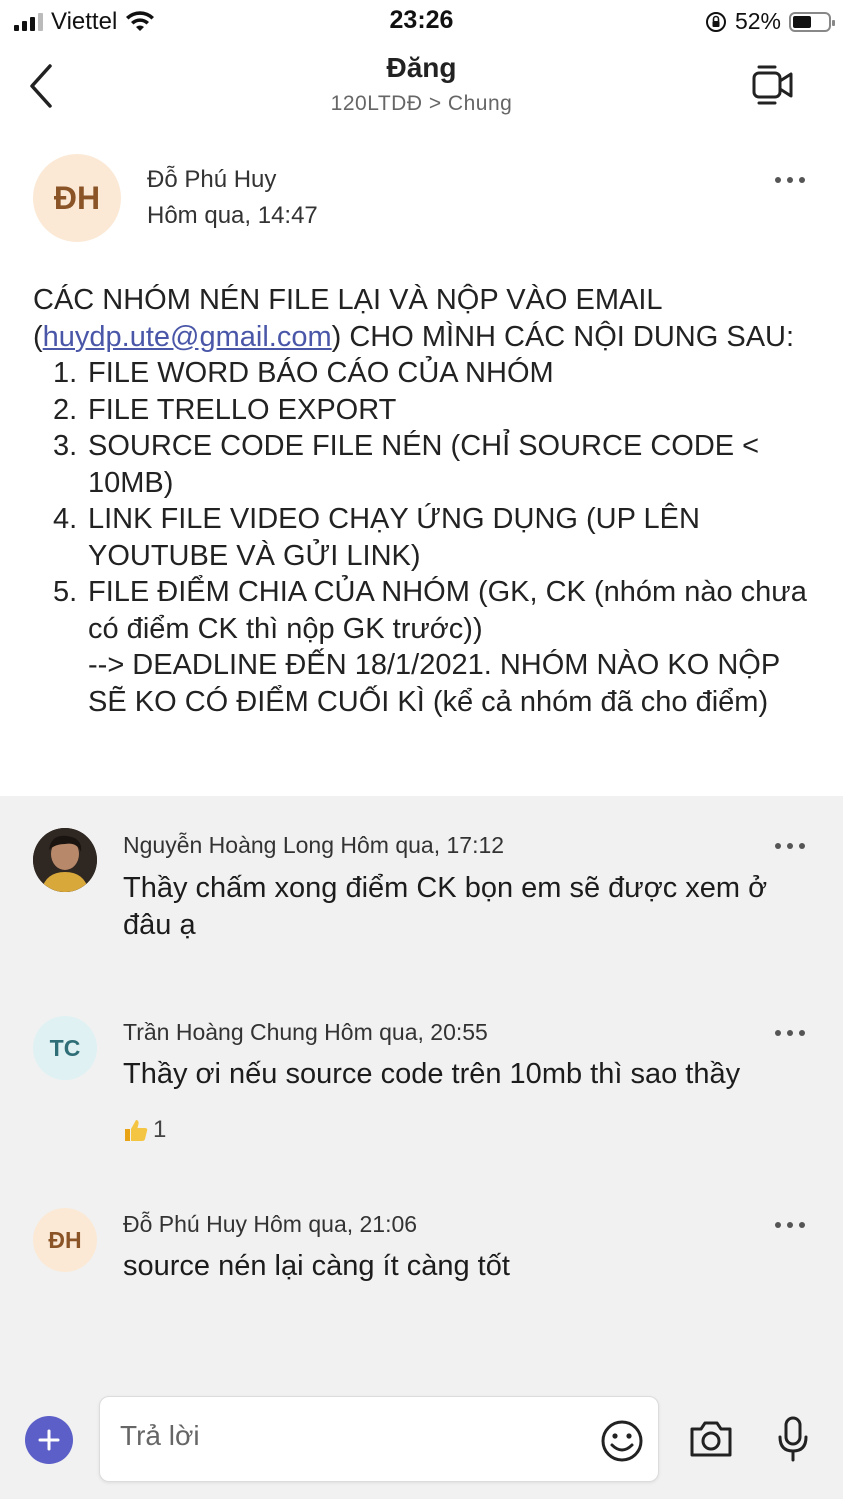 The image size is (843, 1499). Describe the element at coordinates (802, 21) in the screenshot. I see `battery-fill` at that location.